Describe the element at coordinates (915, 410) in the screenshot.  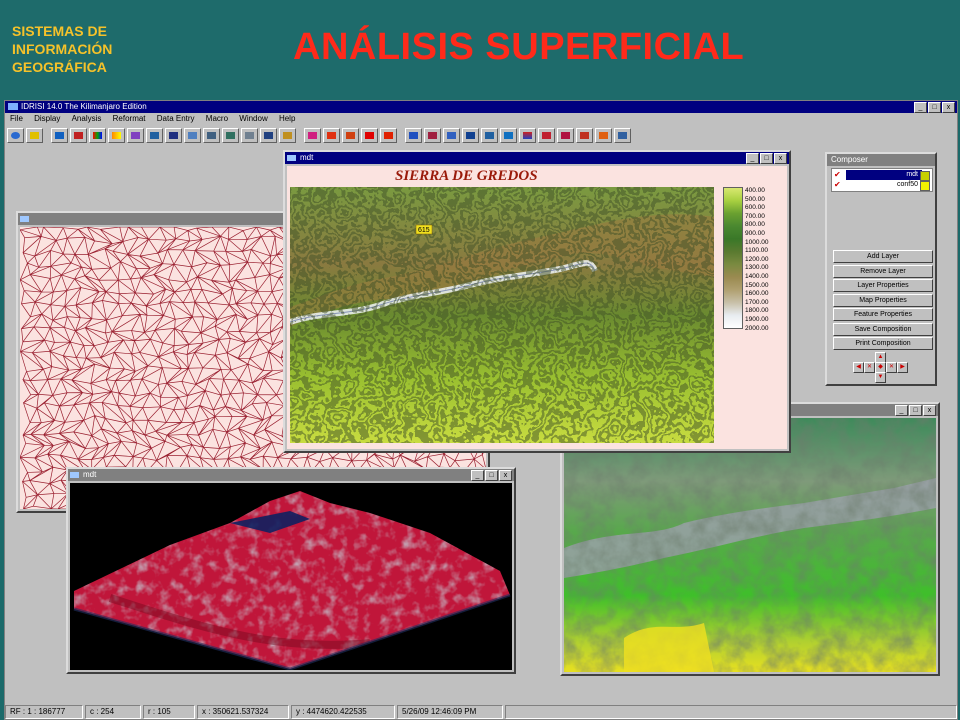
I see `shaded-maximize-button: □` at that location.